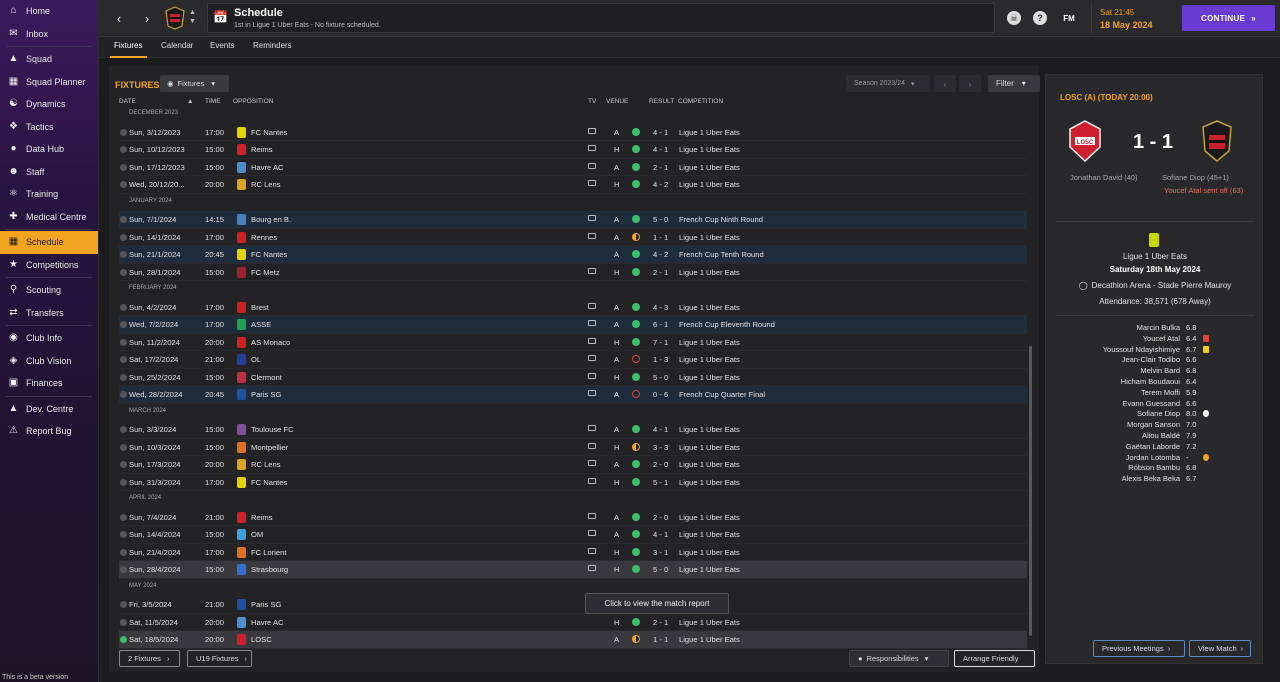  I want to click on back-icon: ‹, so click(119, 18).